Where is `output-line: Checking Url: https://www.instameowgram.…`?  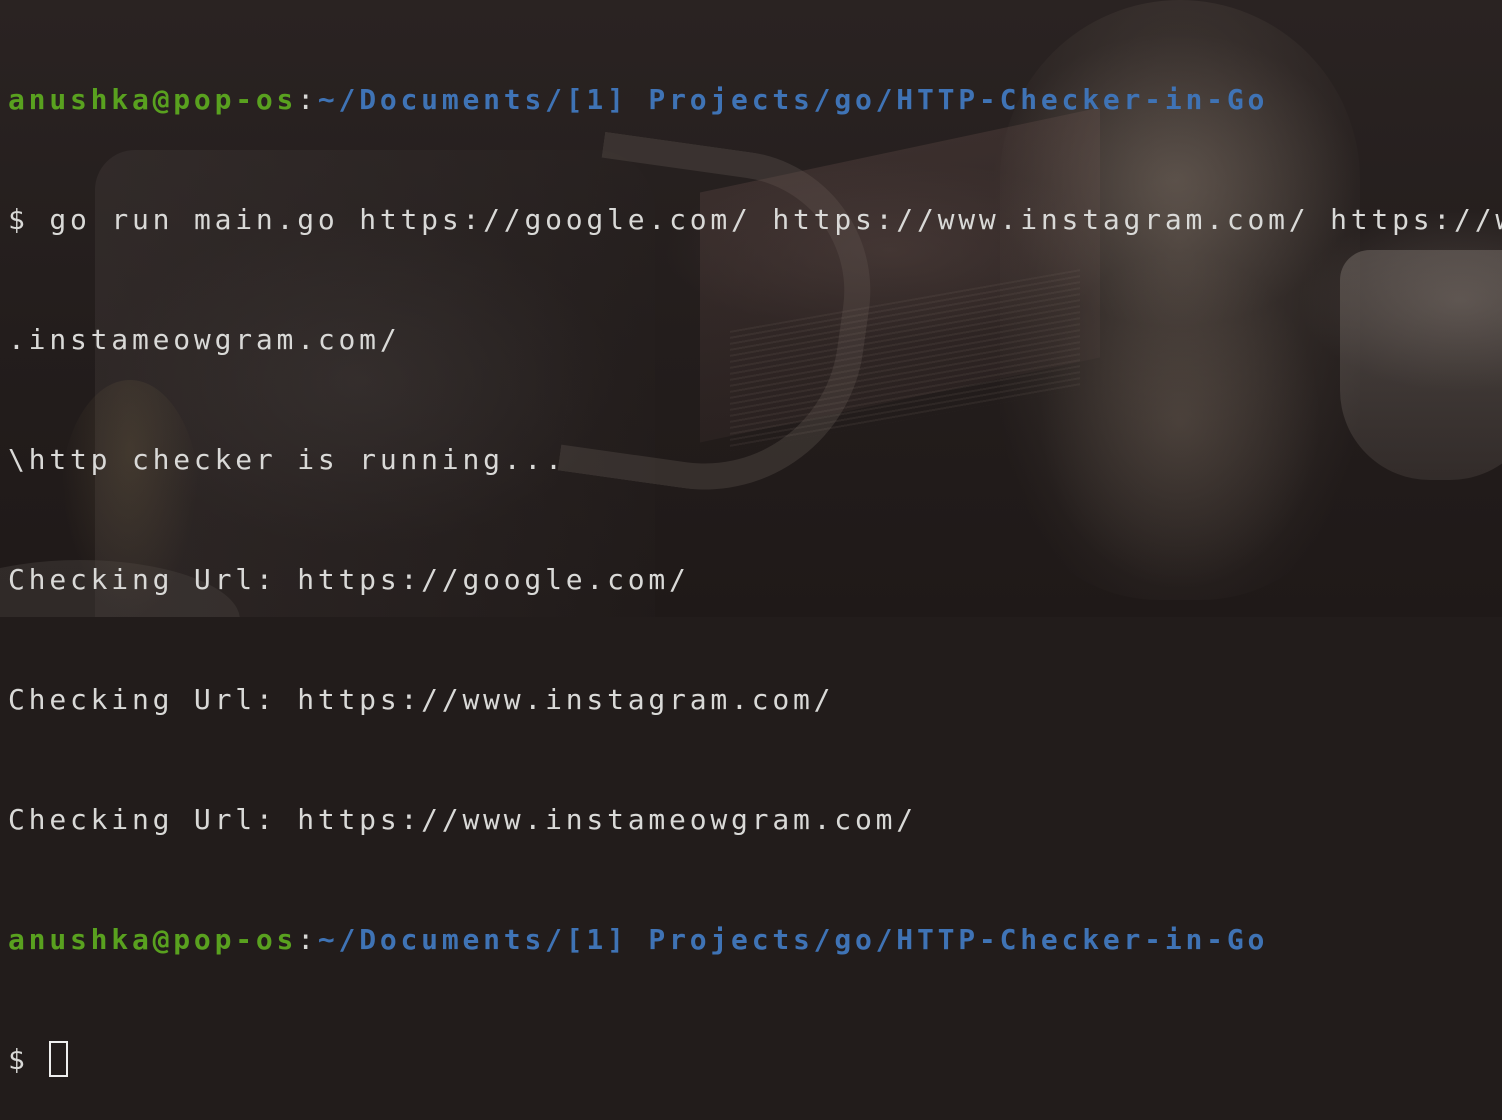 output-line: Checking Url: https://www.instameowgram.… is located at coordinates (462, 819).